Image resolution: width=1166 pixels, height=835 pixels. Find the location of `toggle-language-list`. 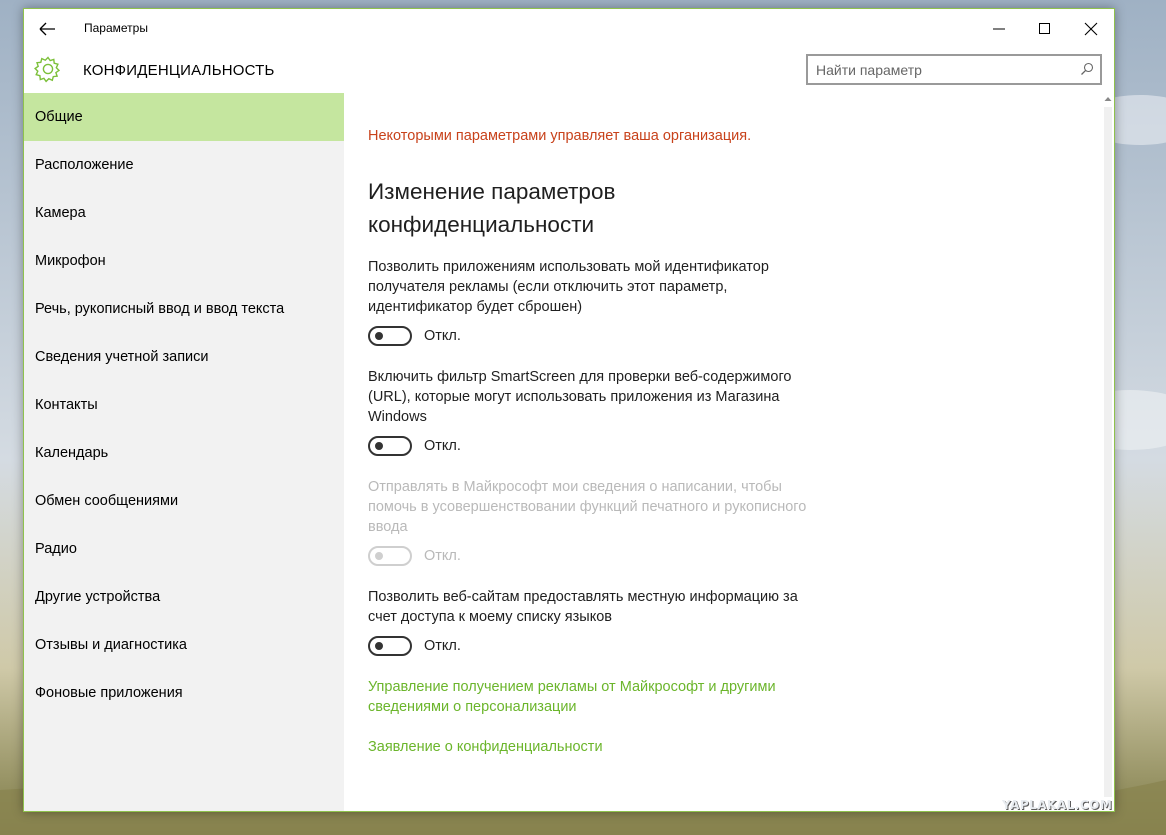

toggle-language-list is located at coordinates (390, 646).